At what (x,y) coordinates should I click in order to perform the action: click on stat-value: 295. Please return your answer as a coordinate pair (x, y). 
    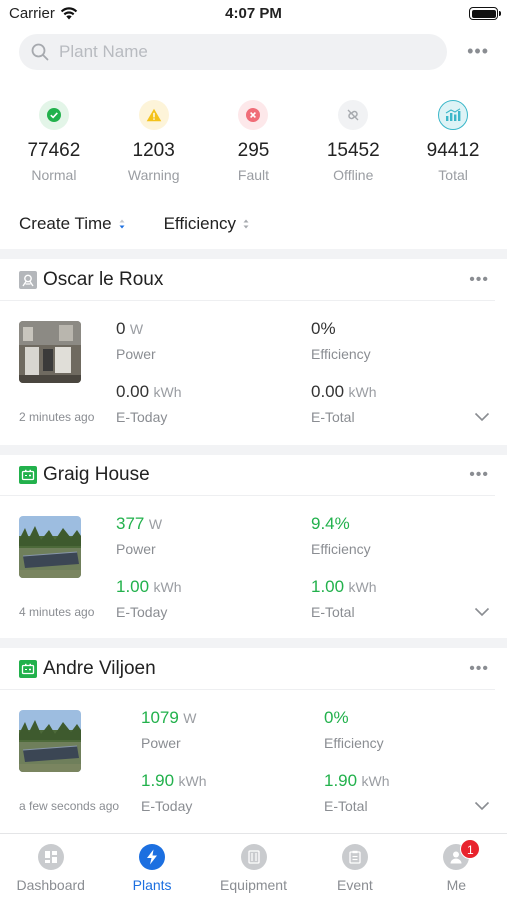
    Looking at the image, I should click on (253, 150).